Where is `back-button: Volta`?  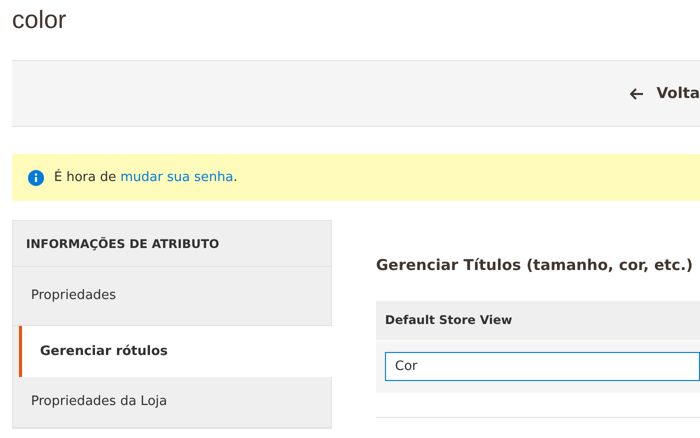 back-button: Volta is located at coordinates (665, 93).